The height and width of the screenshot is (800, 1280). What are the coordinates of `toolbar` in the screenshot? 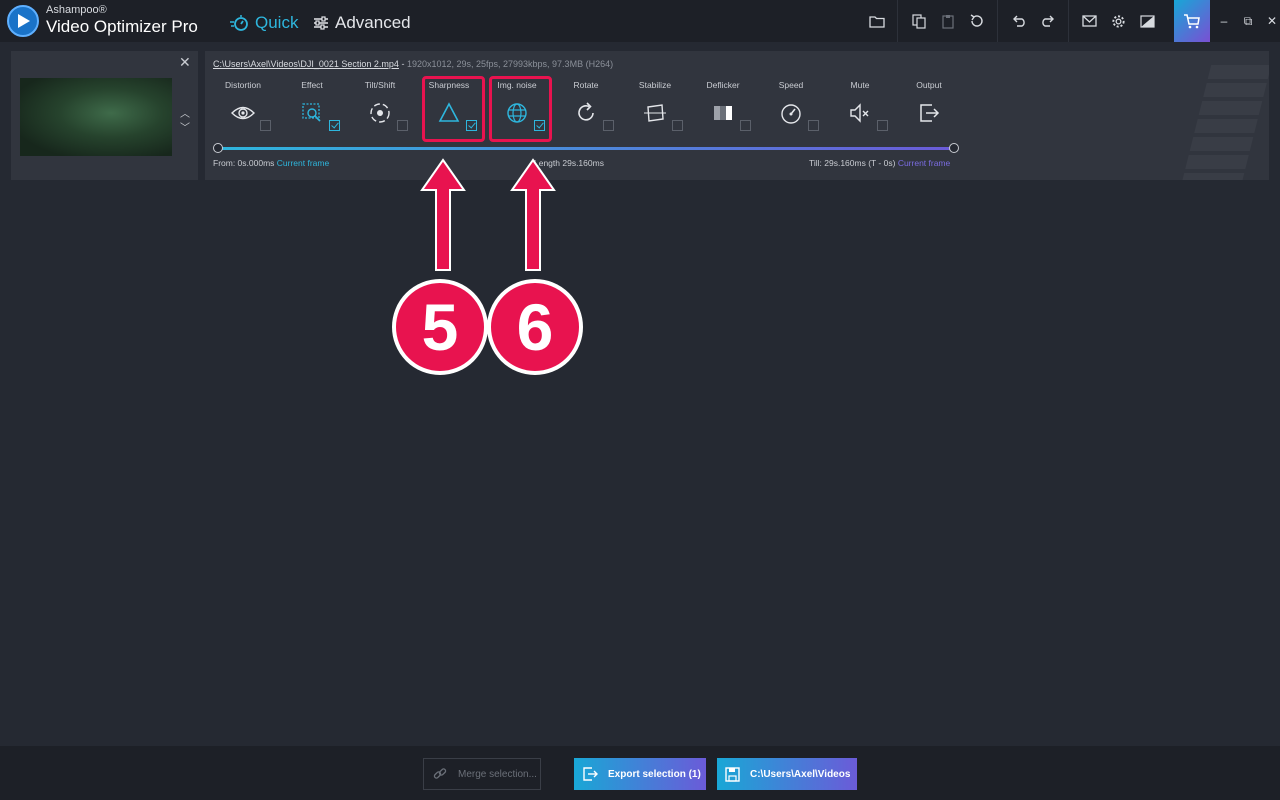 It's located at (1012, 21).